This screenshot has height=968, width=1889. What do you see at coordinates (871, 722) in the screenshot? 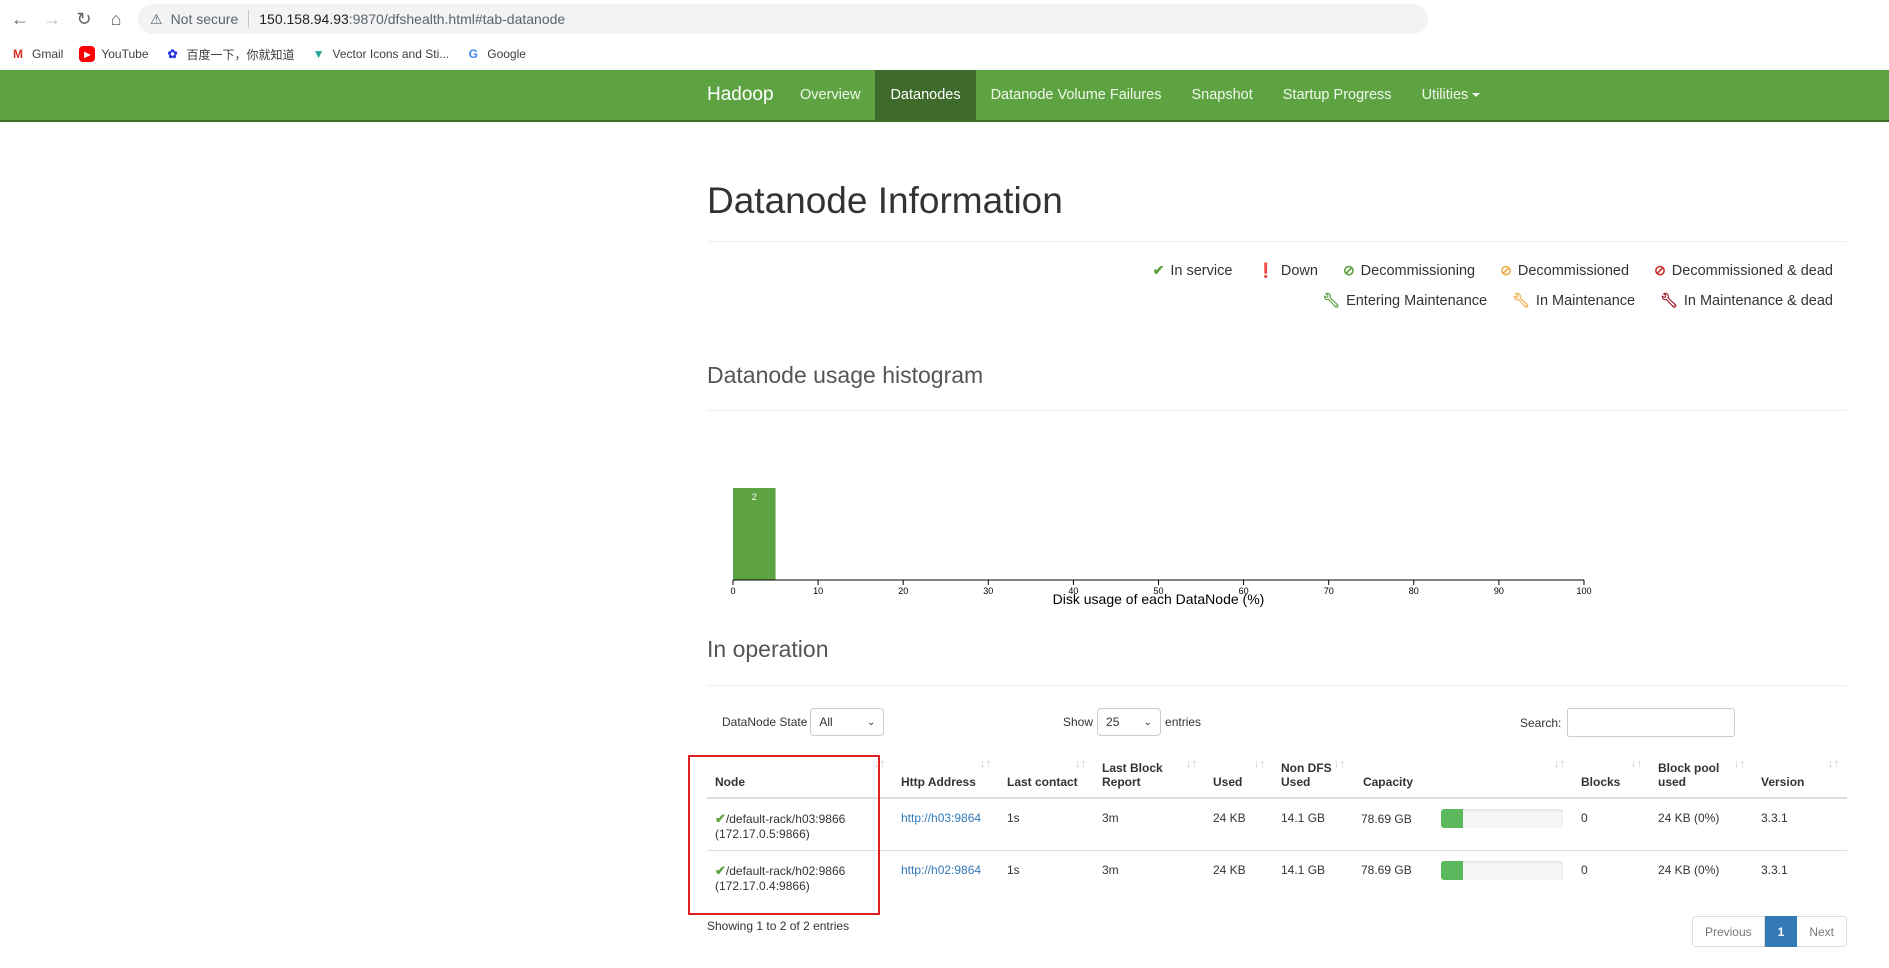
I see `chevron-down-icon: ⌄` at bounding box center [871, 722].